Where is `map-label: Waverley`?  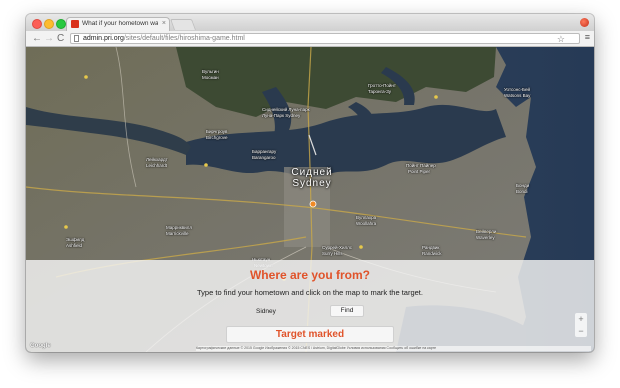
map-label: Waverley is located at coordinates (485, 237).